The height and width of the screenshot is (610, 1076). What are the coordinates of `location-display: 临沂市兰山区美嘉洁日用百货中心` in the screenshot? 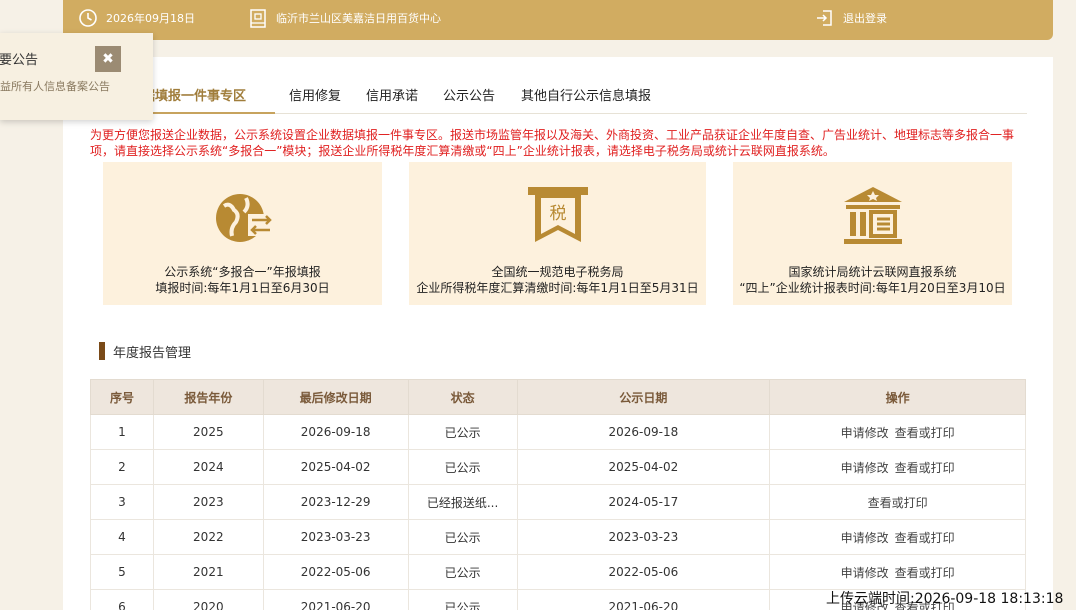 It's located at (344, 18).